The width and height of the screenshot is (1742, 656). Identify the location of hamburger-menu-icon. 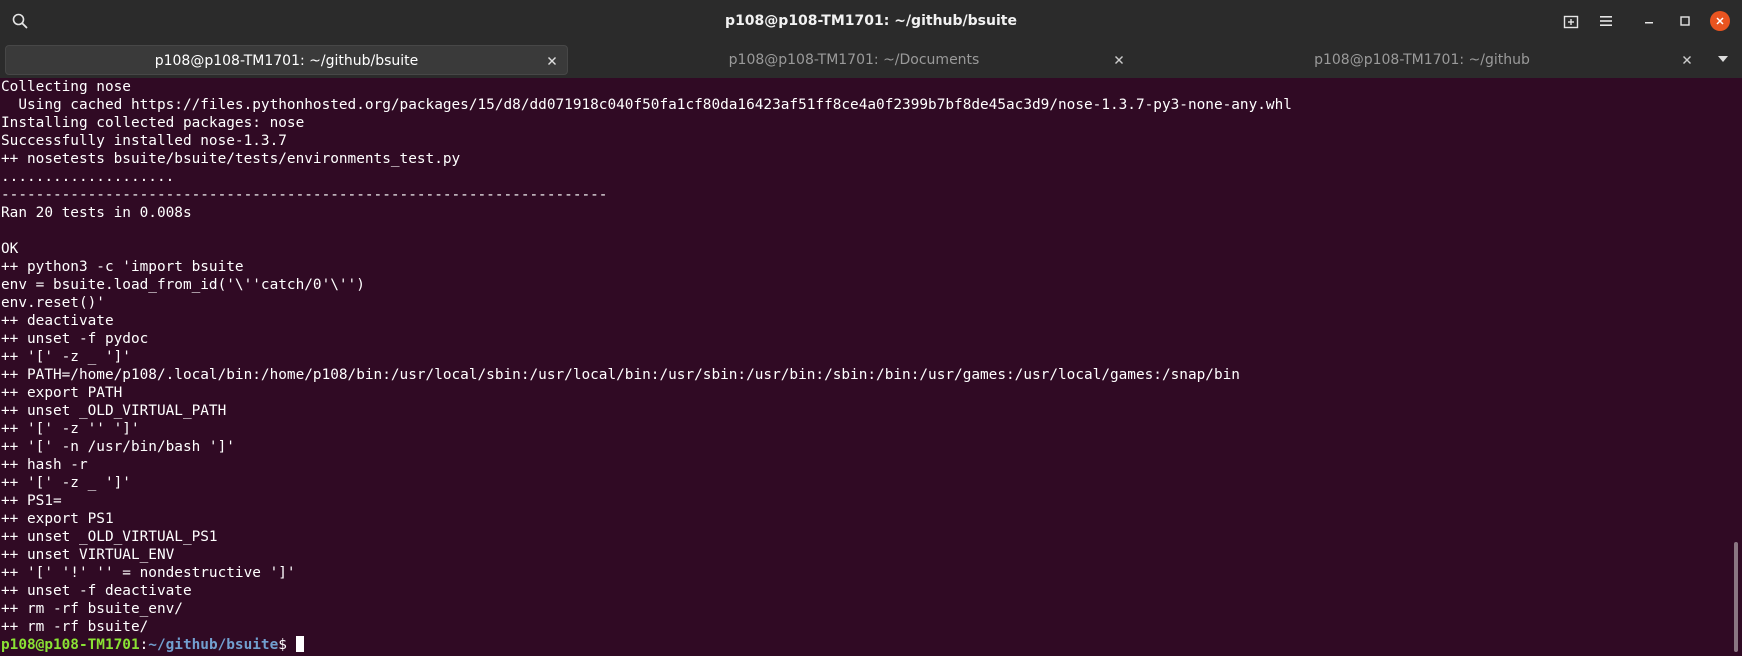
(1606, 21).